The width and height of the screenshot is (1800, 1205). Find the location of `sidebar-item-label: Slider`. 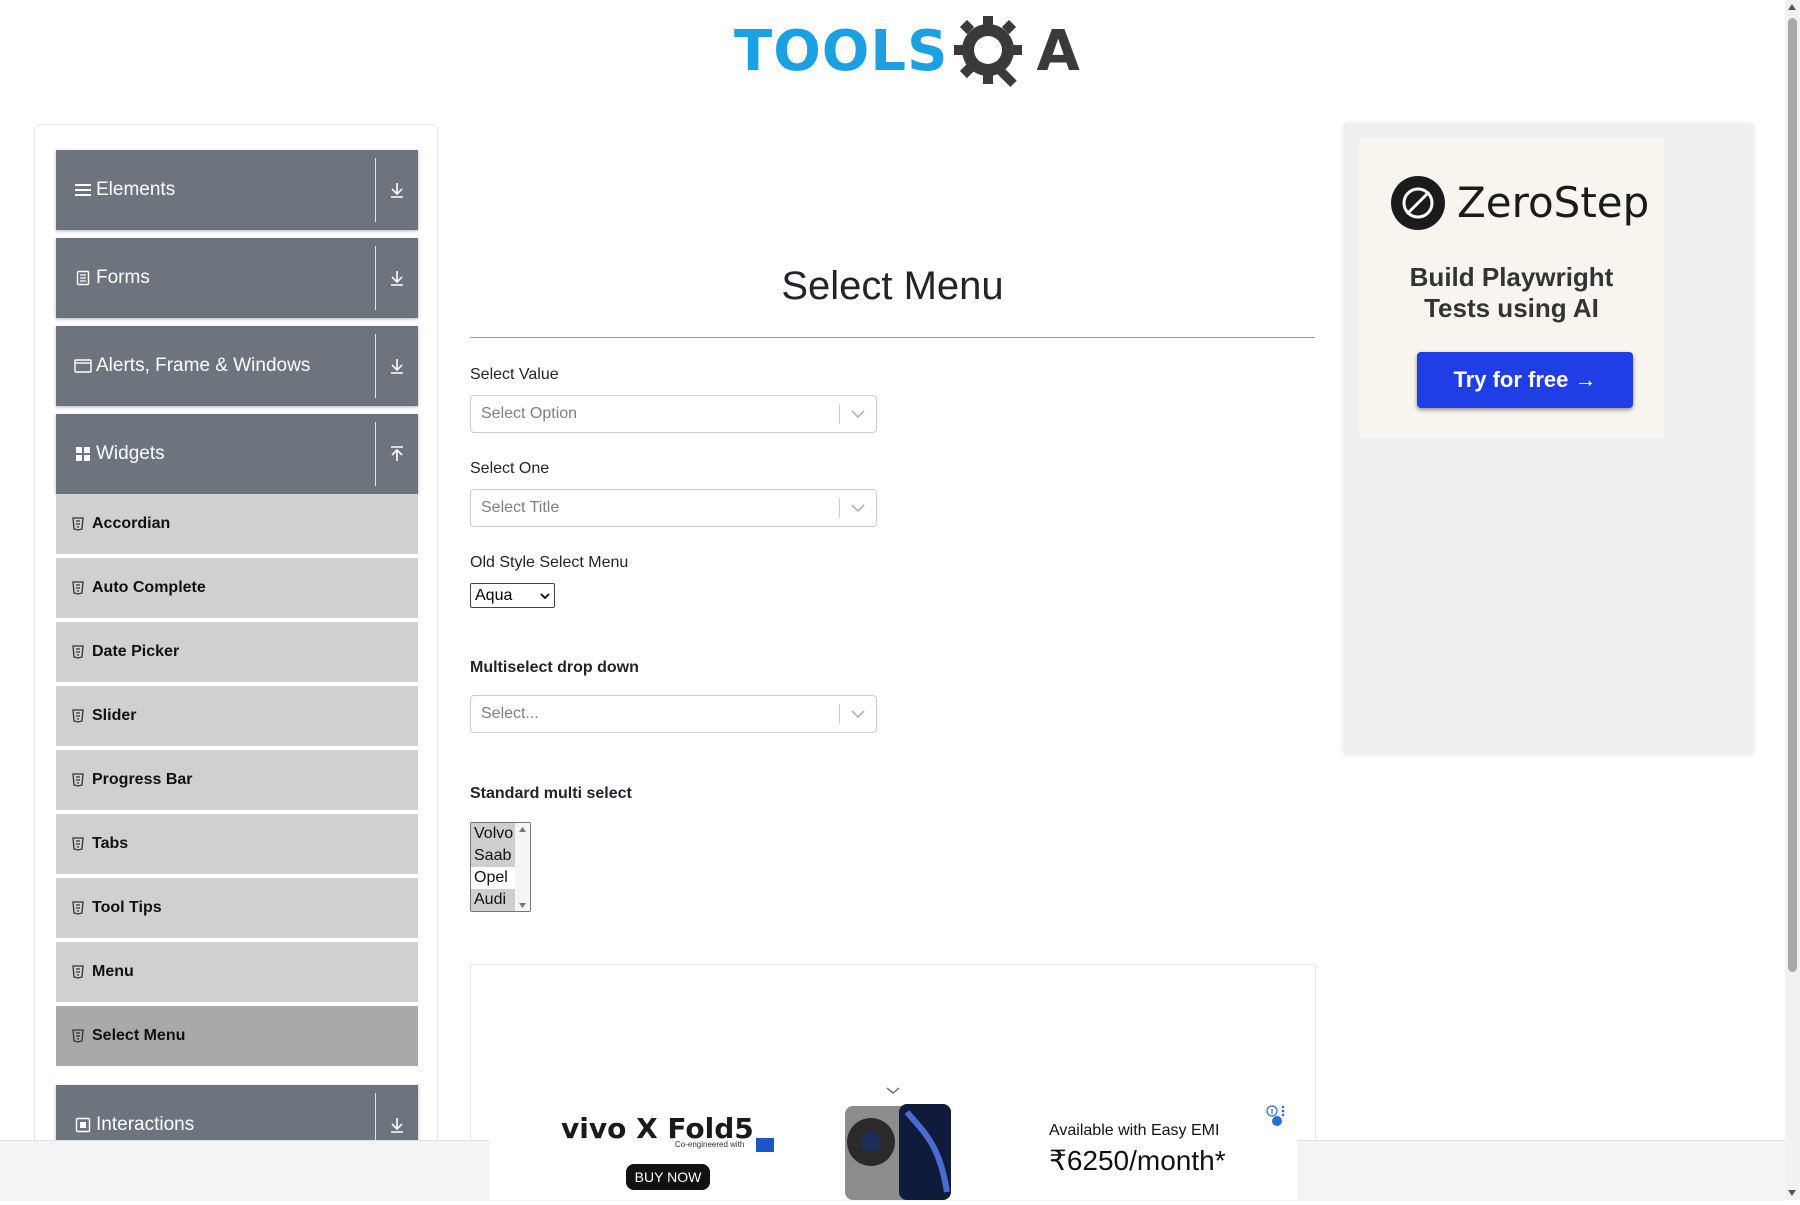

sidebar-item-label: Slider is located at coordinates (114, 715).